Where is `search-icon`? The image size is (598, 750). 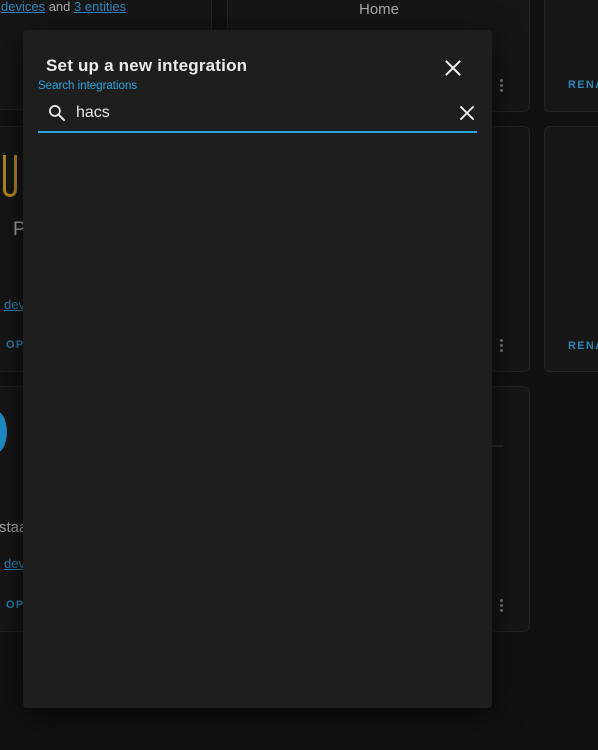
search-icon is located at coordinates (57, 113).